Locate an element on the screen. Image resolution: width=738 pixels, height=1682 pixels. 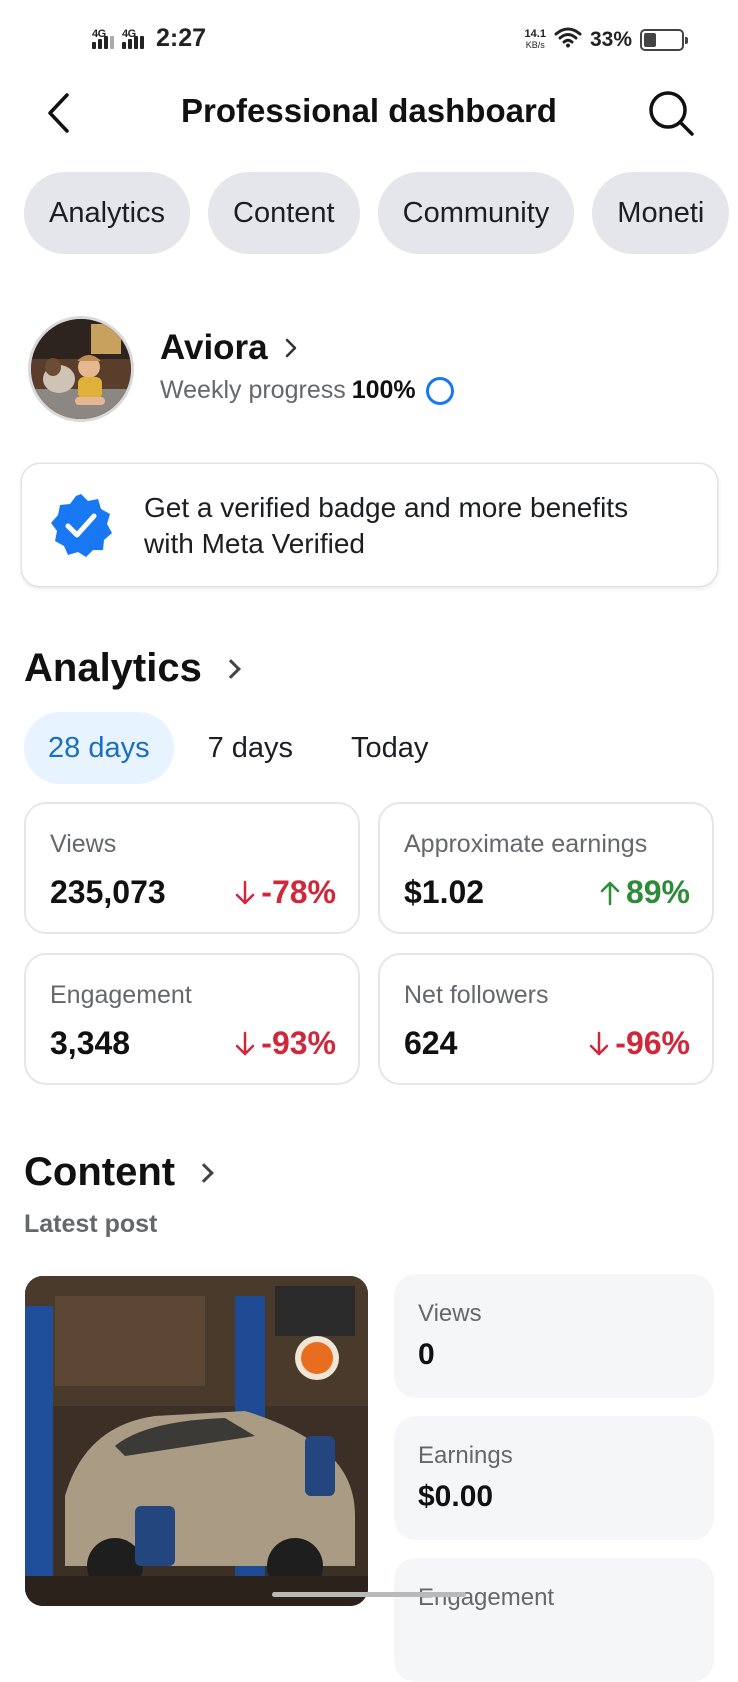
network-speed: 14.1 KB/s is located at coordinates (535, 39).